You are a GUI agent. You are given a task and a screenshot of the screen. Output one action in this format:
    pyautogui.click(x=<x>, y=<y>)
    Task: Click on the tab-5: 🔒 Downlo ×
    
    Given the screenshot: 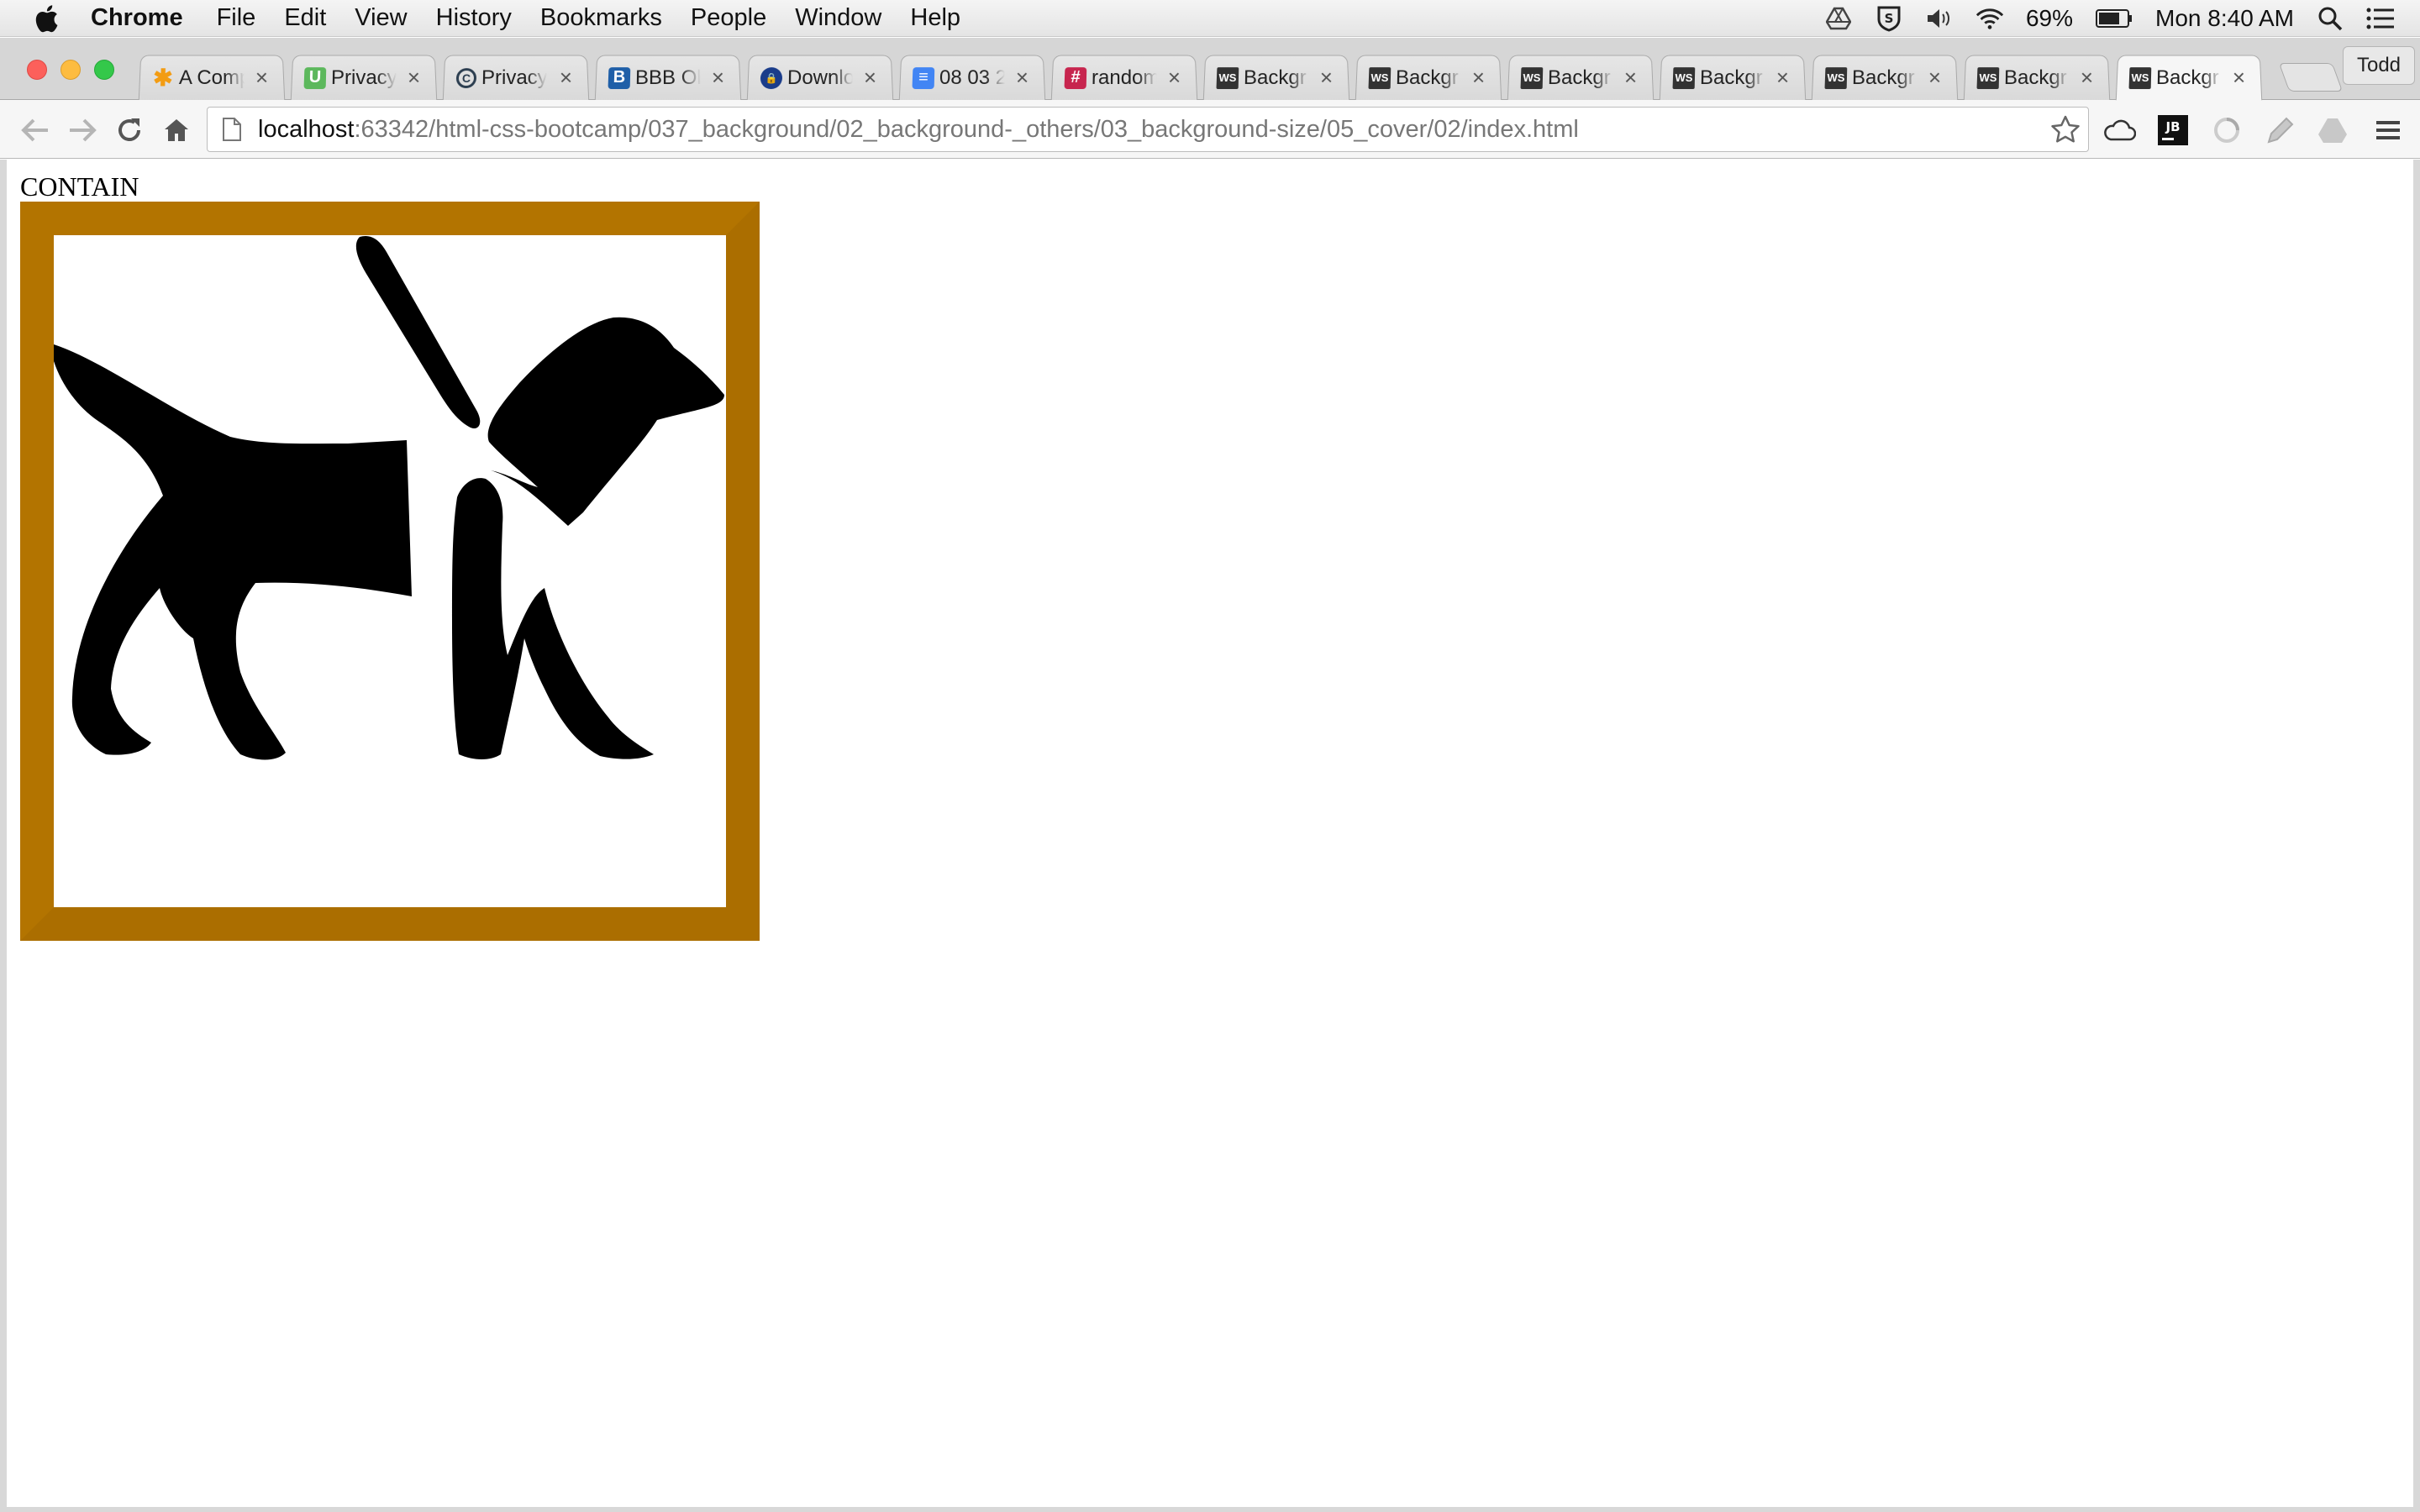 What is the action you would take?
    pyautogui.click(x=820, y=78)
    